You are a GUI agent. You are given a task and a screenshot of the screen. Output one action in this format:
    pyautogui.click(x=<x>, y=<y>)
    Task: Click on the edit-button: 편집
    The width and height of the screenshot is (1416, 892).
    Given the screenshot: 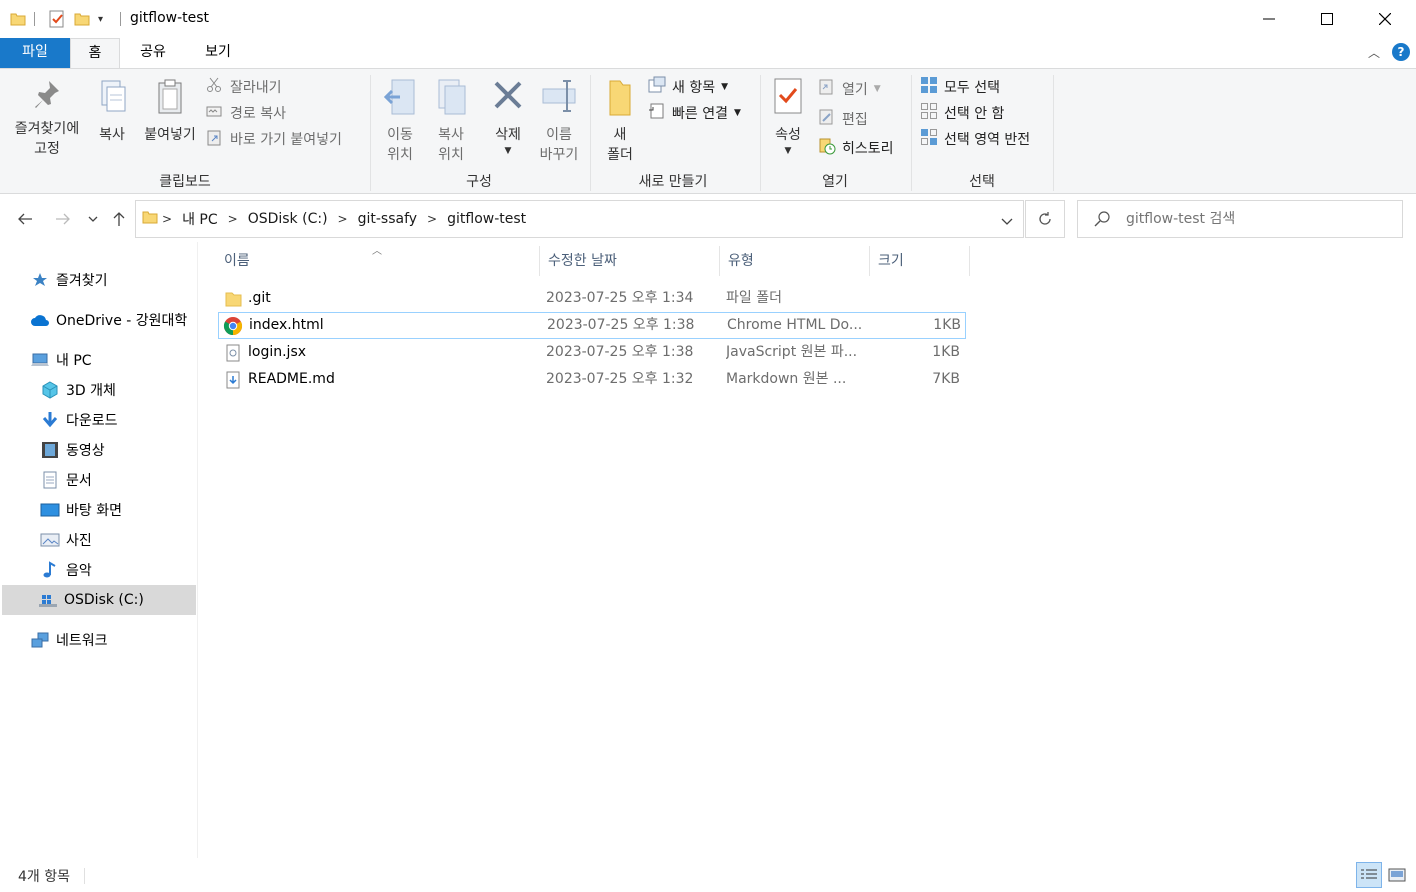 What is the action you would take?
    pyautogui.click(x=843, y=119)
    